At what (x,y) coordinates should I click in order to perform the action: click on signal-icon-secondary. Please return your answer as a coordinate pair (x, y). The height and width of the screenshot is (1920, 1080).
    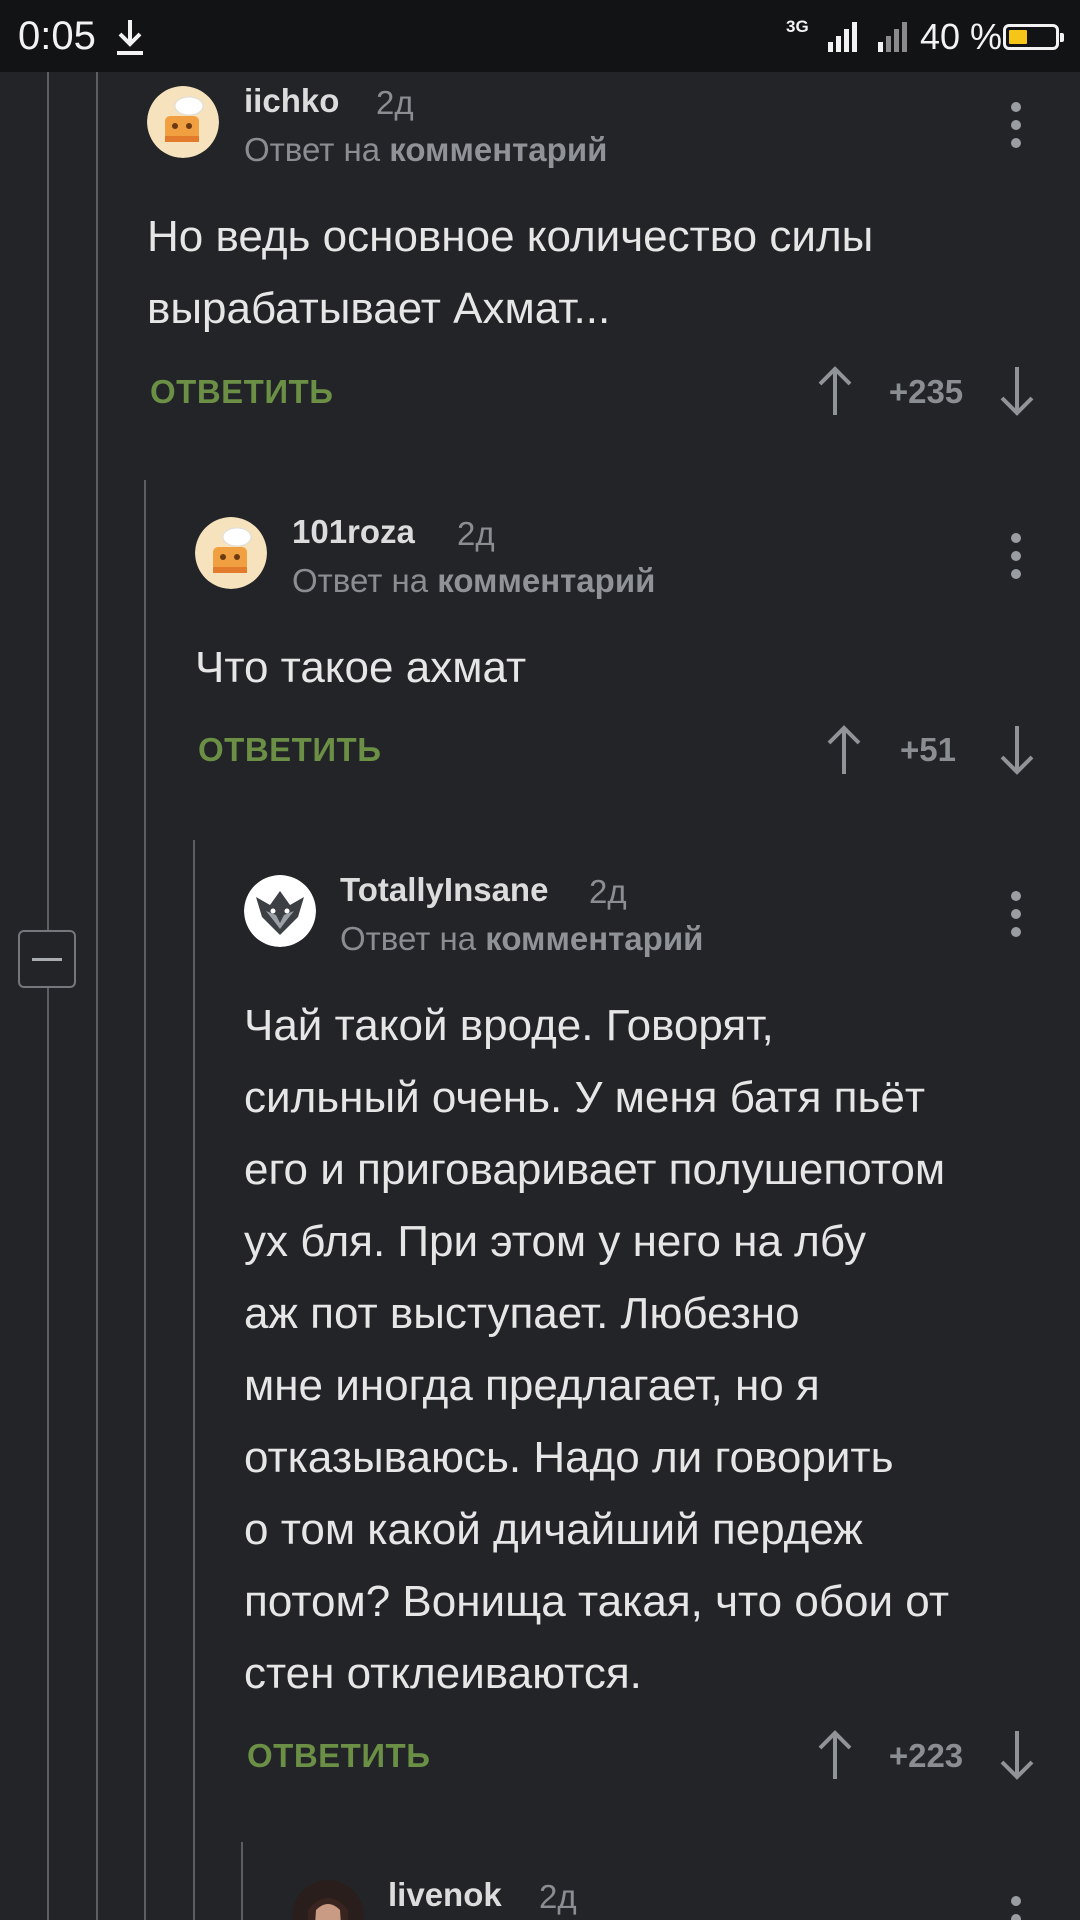
    Looking at the image, I should click on (892, 37).